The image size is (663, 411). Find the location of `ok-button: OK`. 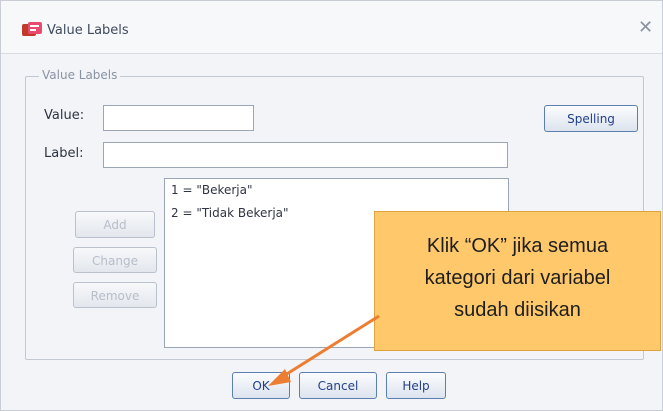

ok-button: OK is located at coordinates (261, 385).